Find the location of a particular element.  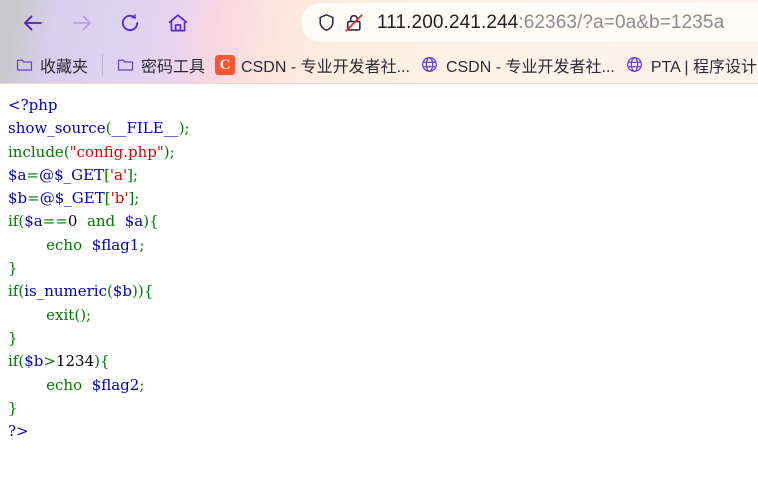

code-token: 'a' is located at coordinates (118, 174).